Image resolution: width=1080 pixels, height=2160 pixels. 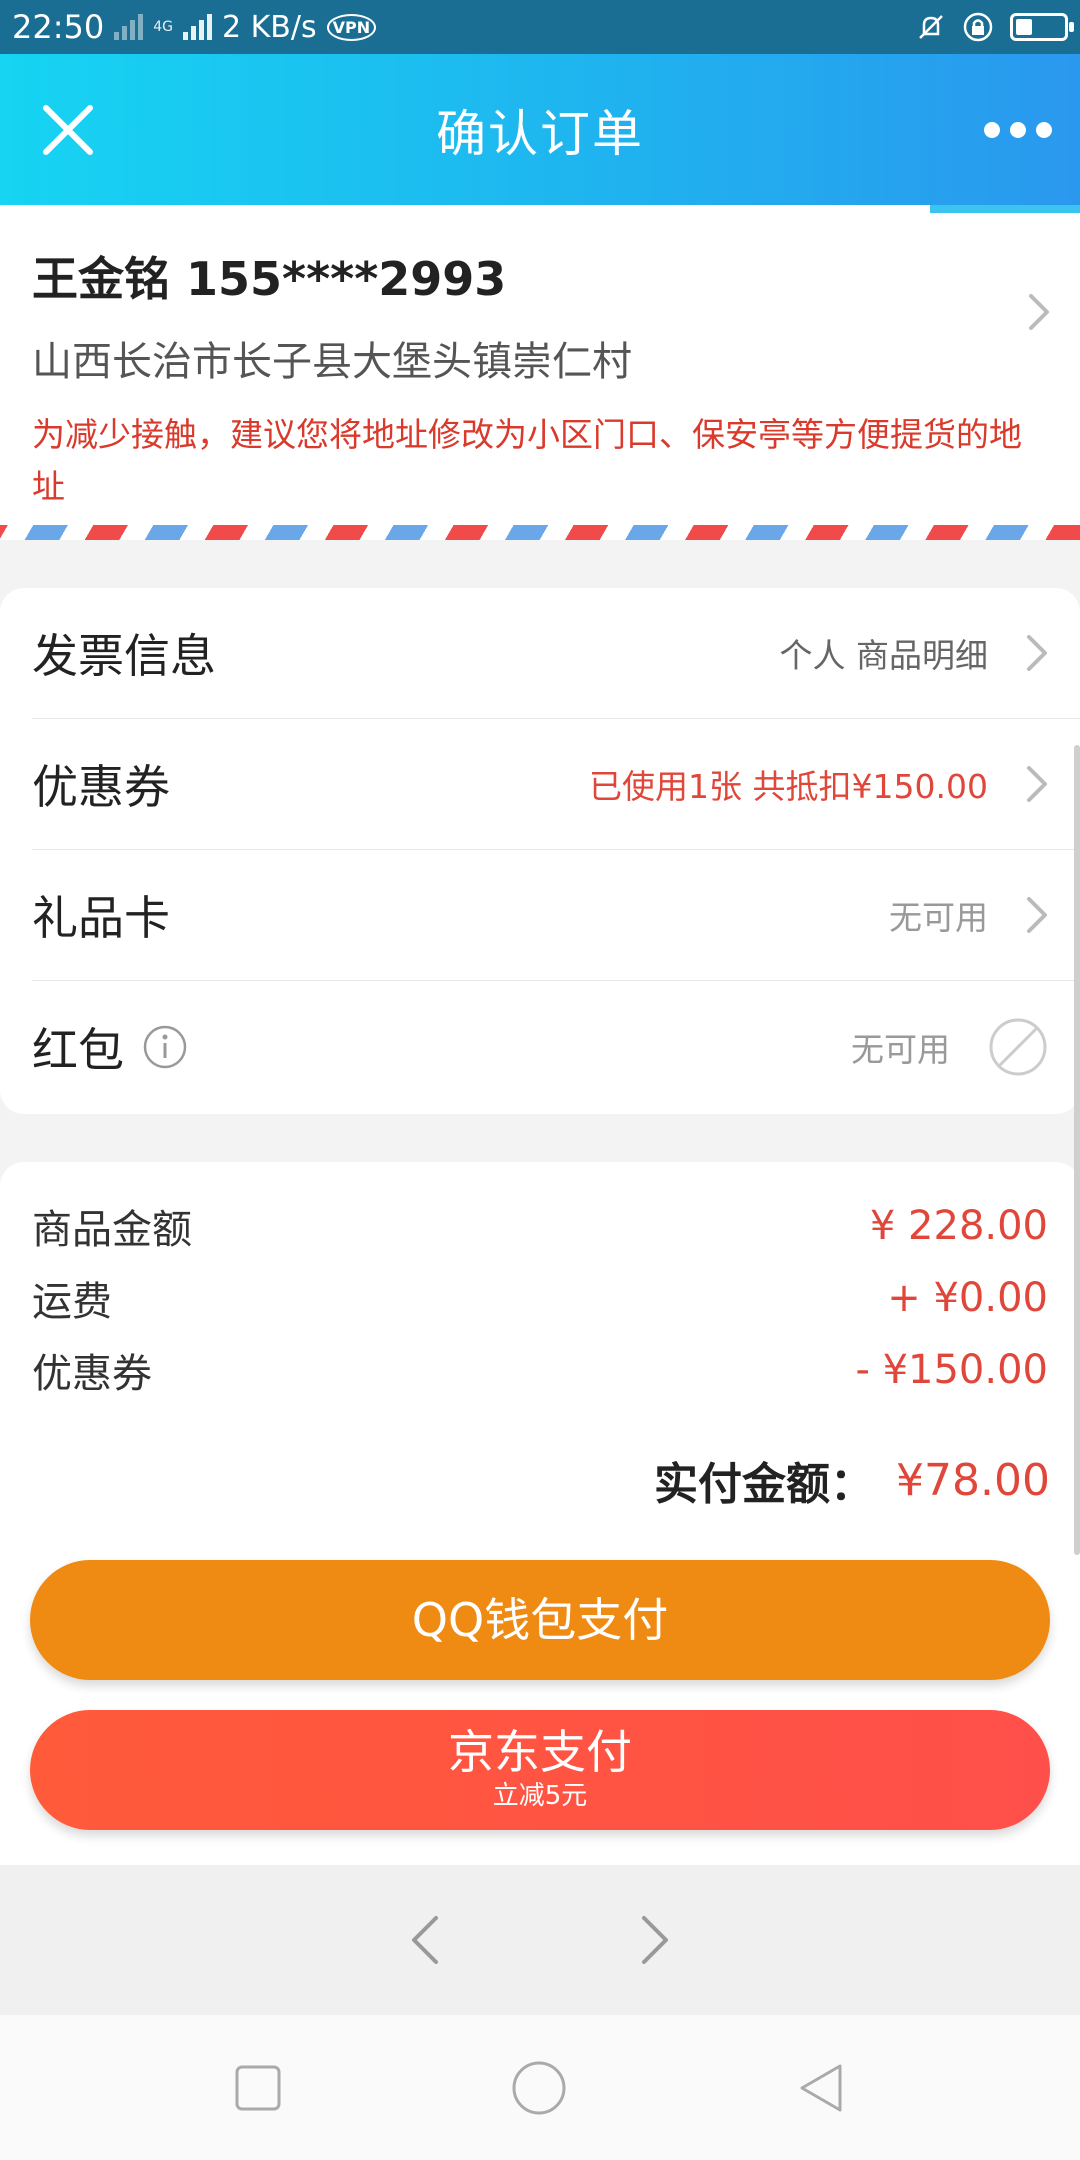 What do you see at coordinates (540, 1298) in the screenshot?
I see `shipping-row: 运费 + ¥0.00` at bounding box center [540, 1298].